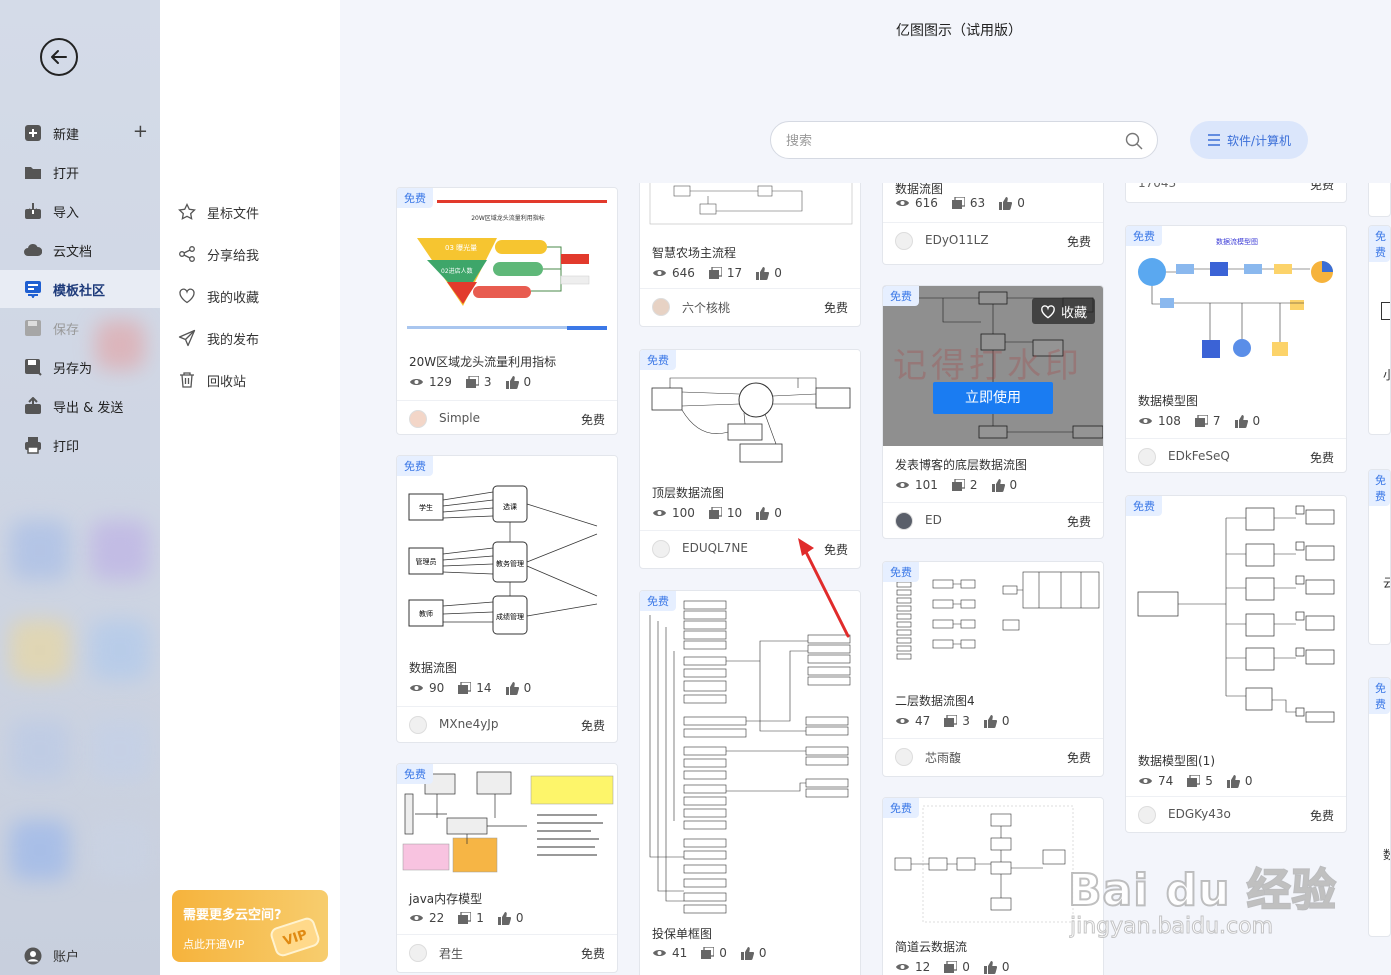 The image size is (1391, 975). I want to click on send-icon, so click(187, 338).